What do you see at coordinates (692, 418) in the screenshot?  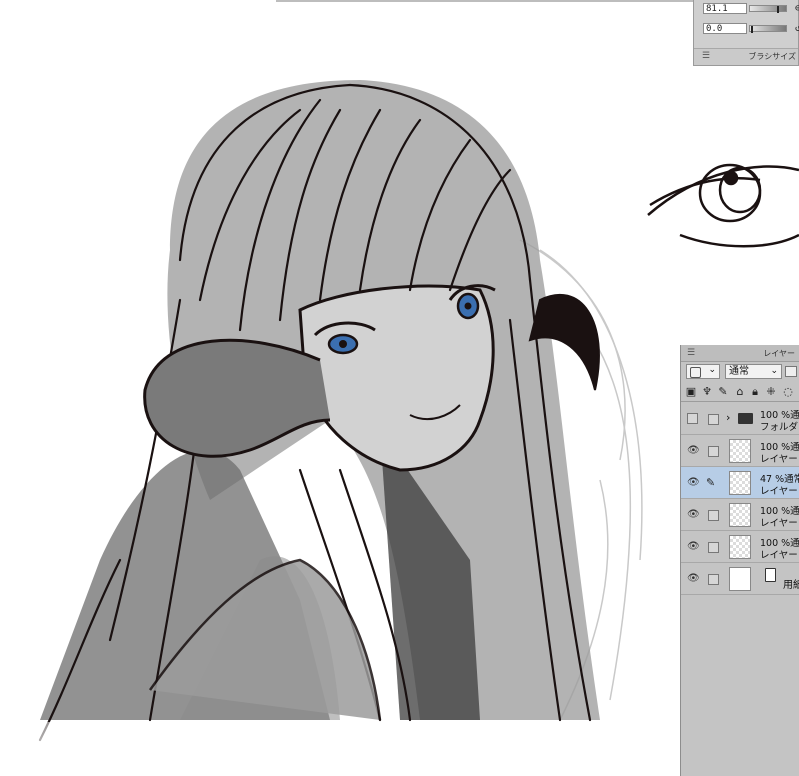 I see `visibility-checkbox` at bounding box center [692, 418].